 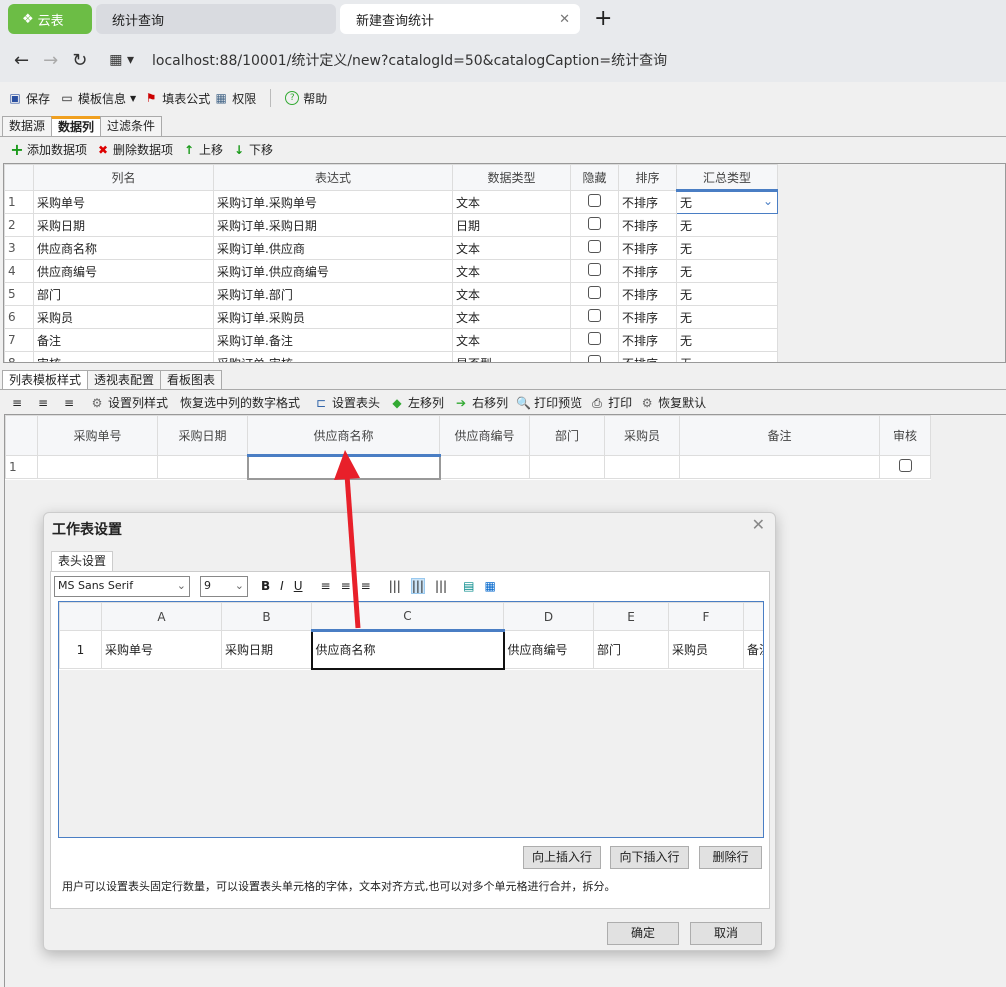 I want to click on apps-icon: ▦ ▾, so click(x=121, y=60).